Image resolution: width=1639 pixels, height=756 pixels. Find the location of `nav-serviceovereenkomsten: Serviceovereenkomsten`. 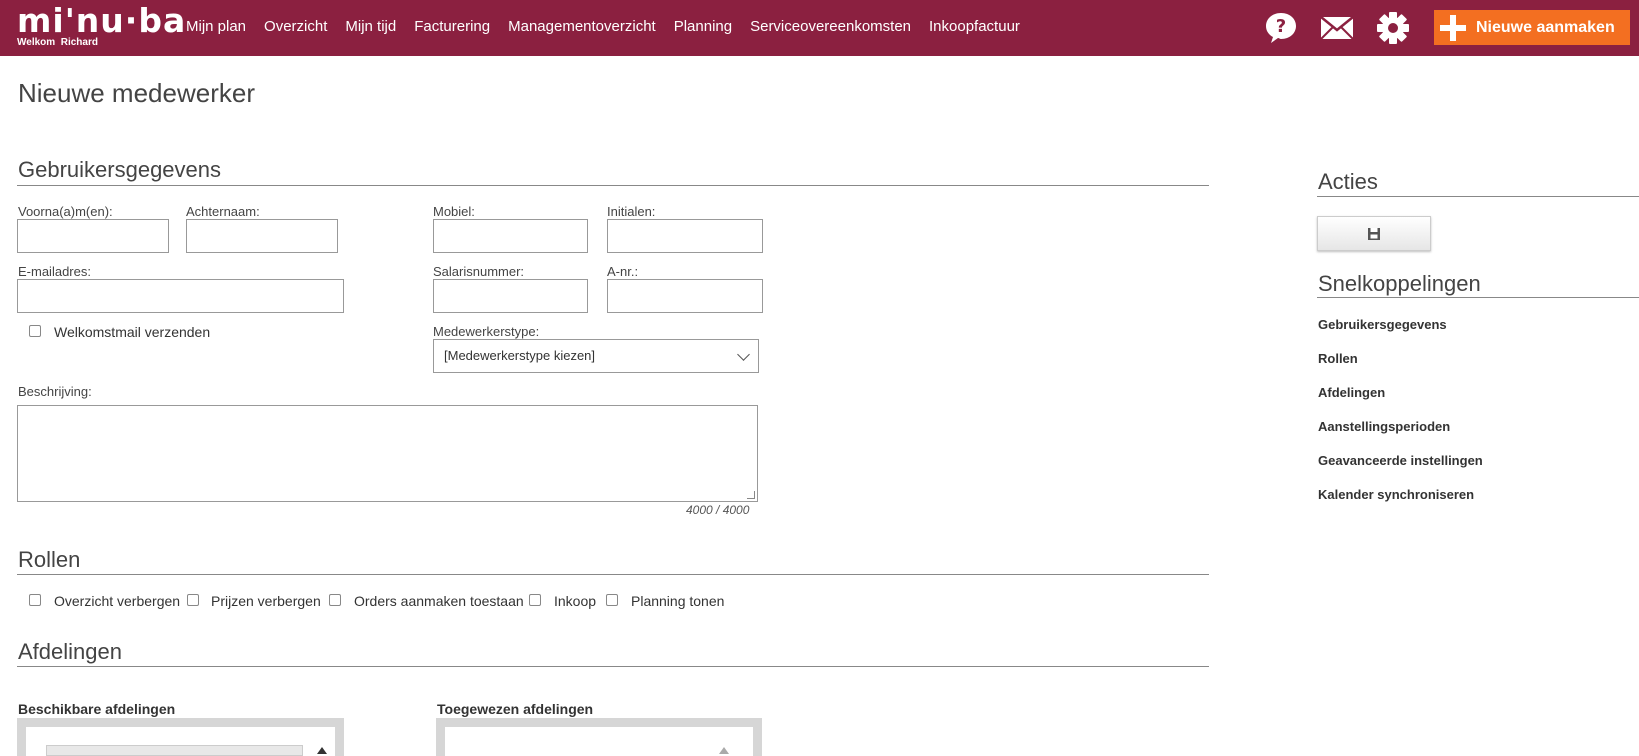

nav-serviceovereenkomsten: Serviceovereenkomsten is located at coordinates (830, 26).